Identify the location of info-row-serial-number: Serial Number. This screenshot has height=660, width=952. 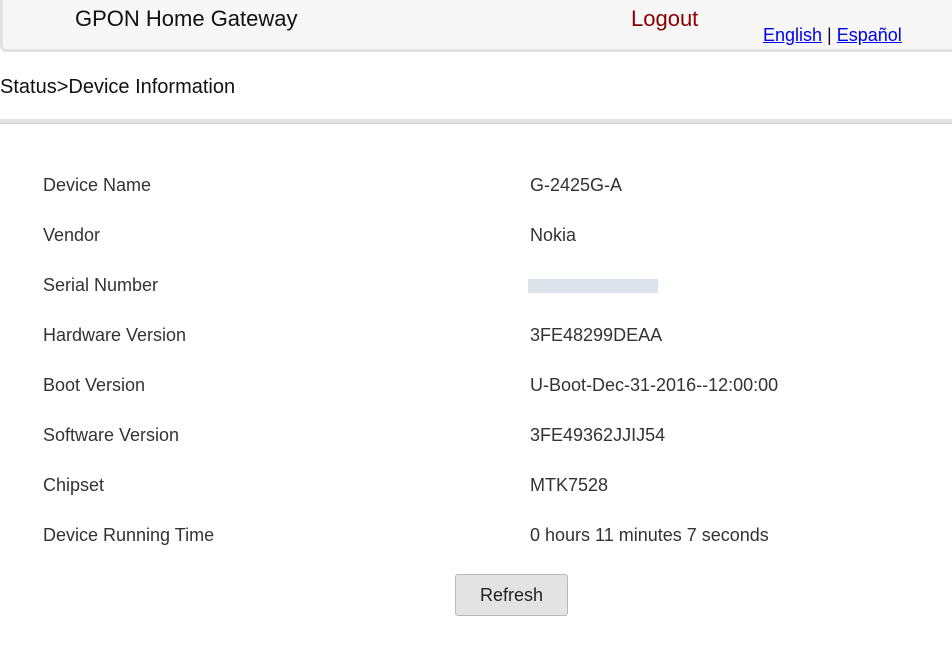
(476, 285).